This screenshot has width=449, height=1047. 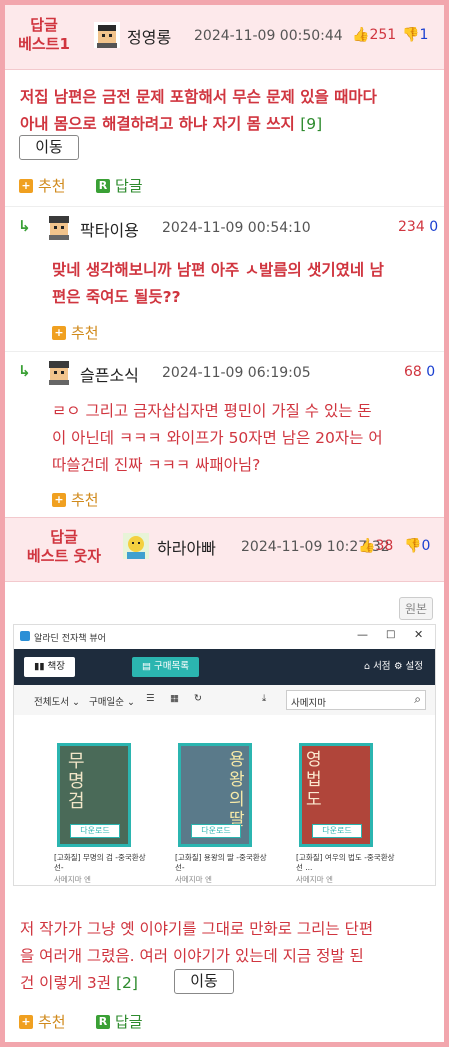 I want to click on best-label-line1: 답글, so click(x=44, y=25).